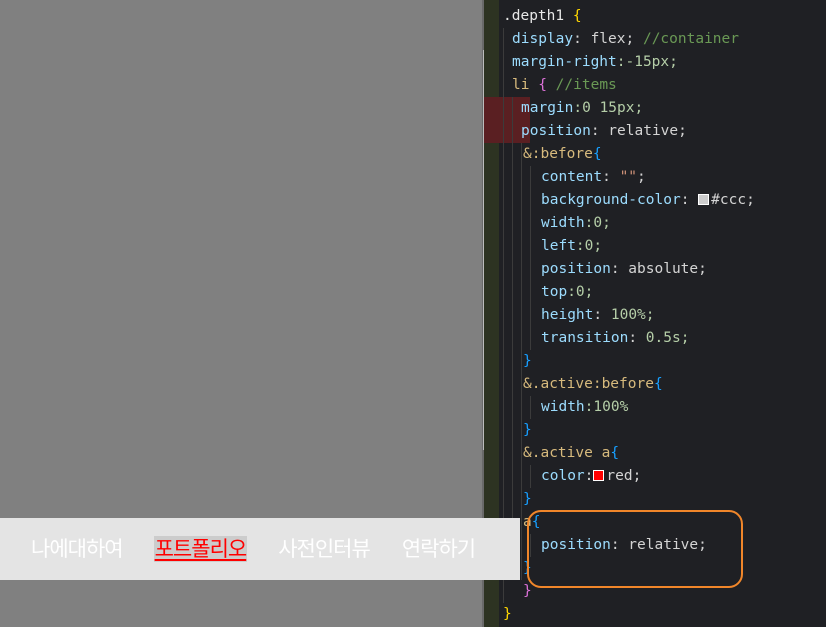 This screenshot has height=627, width=826. What do you see at coordinates (608, 39) in the screenshot?
I see `value: flex;` at bounding box center [608, 39].